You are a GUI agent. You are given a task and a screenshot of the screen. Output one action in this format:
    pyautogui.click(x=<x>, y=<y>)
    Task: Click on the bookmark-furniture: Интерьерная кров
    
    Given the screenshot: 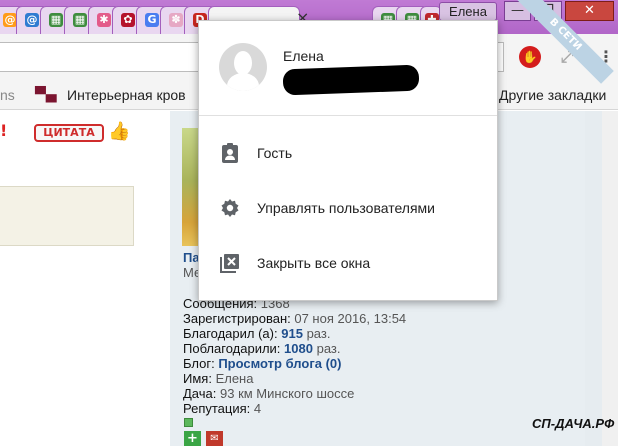 What is the action you would take?
    pyautogui.click(x=126, y=95)
    